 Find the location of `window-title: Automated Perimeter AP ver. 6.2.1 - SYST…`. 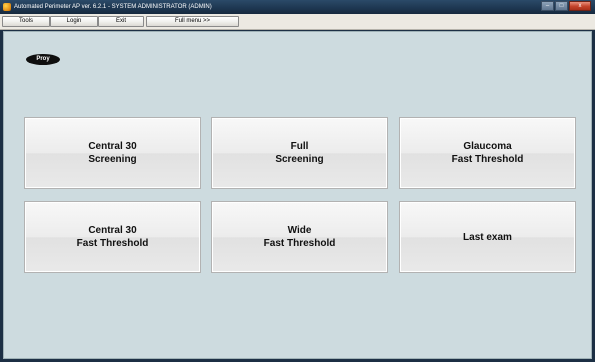

window-title: Automated Perimeter AP ver. 6.2.1 - SYST… is located at coordinates (113, 7).